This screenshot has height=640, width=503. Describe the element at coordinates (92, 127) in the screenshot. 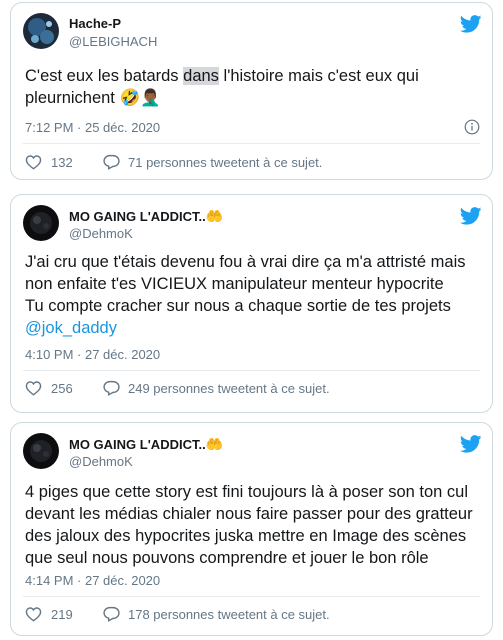

I see `tweet-timestamp: 7:12 PM · 25 déc. 2020` at that location.